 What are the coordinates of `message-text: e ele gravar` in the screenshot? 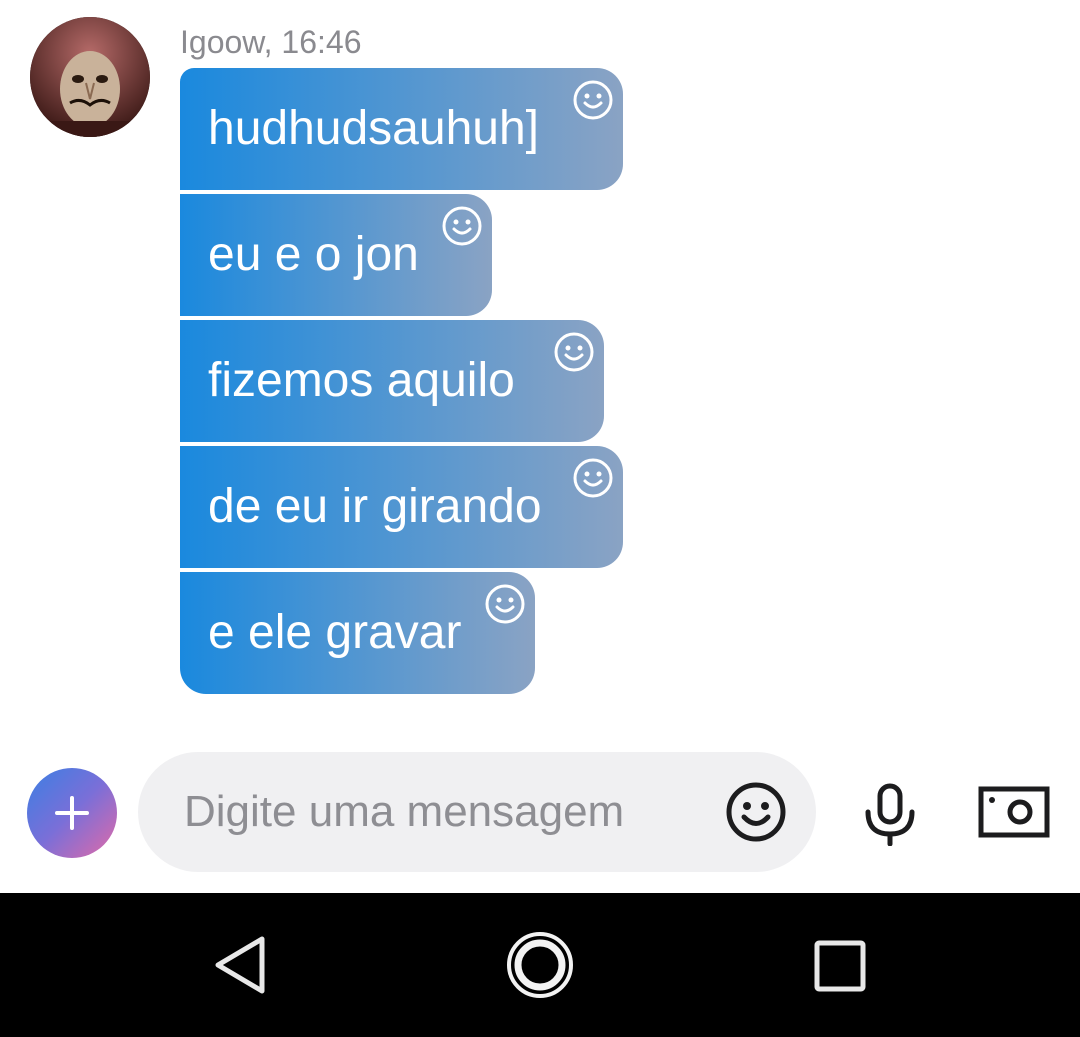 It's located at (335, 632).